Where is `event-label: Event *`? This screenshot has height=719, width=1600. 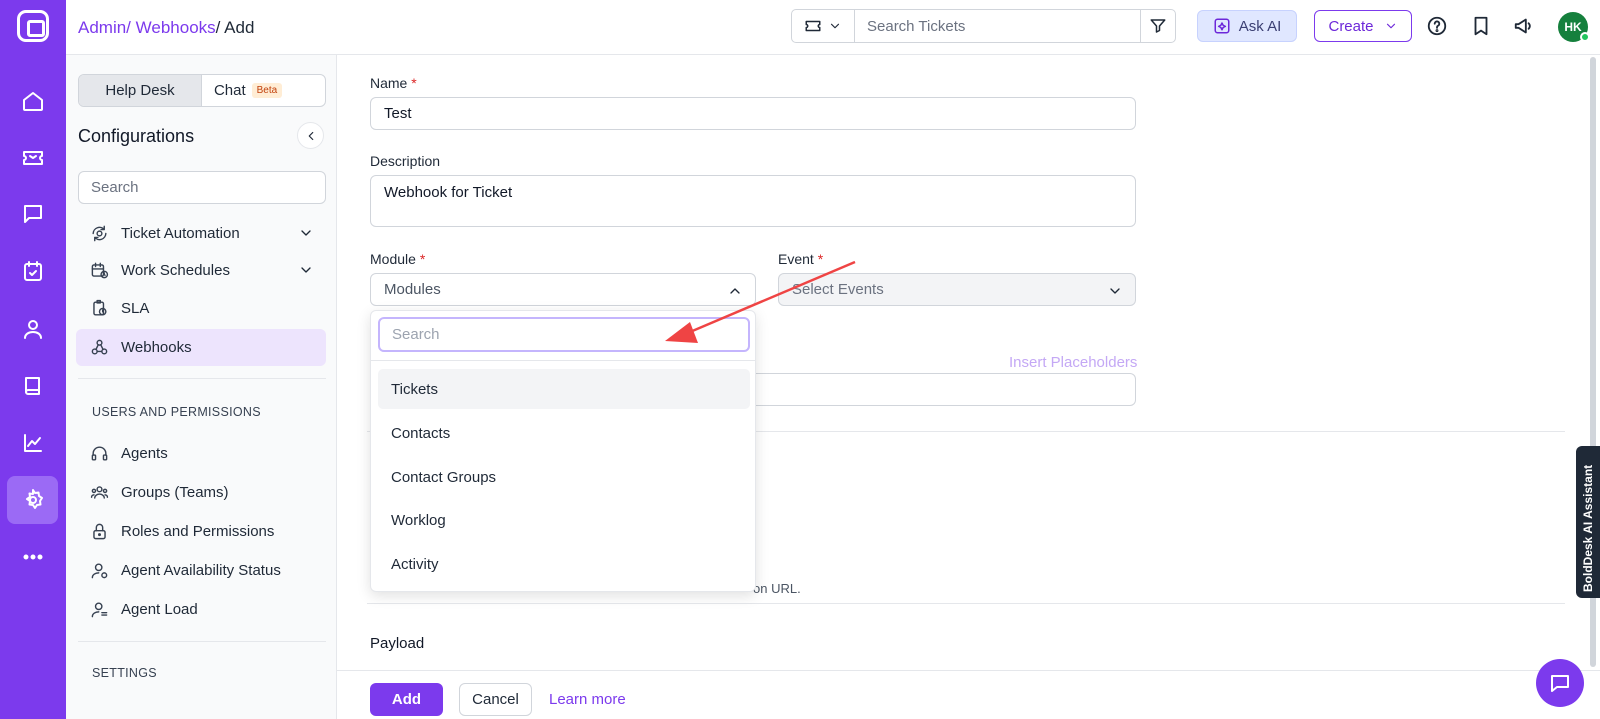 event-label: Event * is located at coordinates (801, 259).